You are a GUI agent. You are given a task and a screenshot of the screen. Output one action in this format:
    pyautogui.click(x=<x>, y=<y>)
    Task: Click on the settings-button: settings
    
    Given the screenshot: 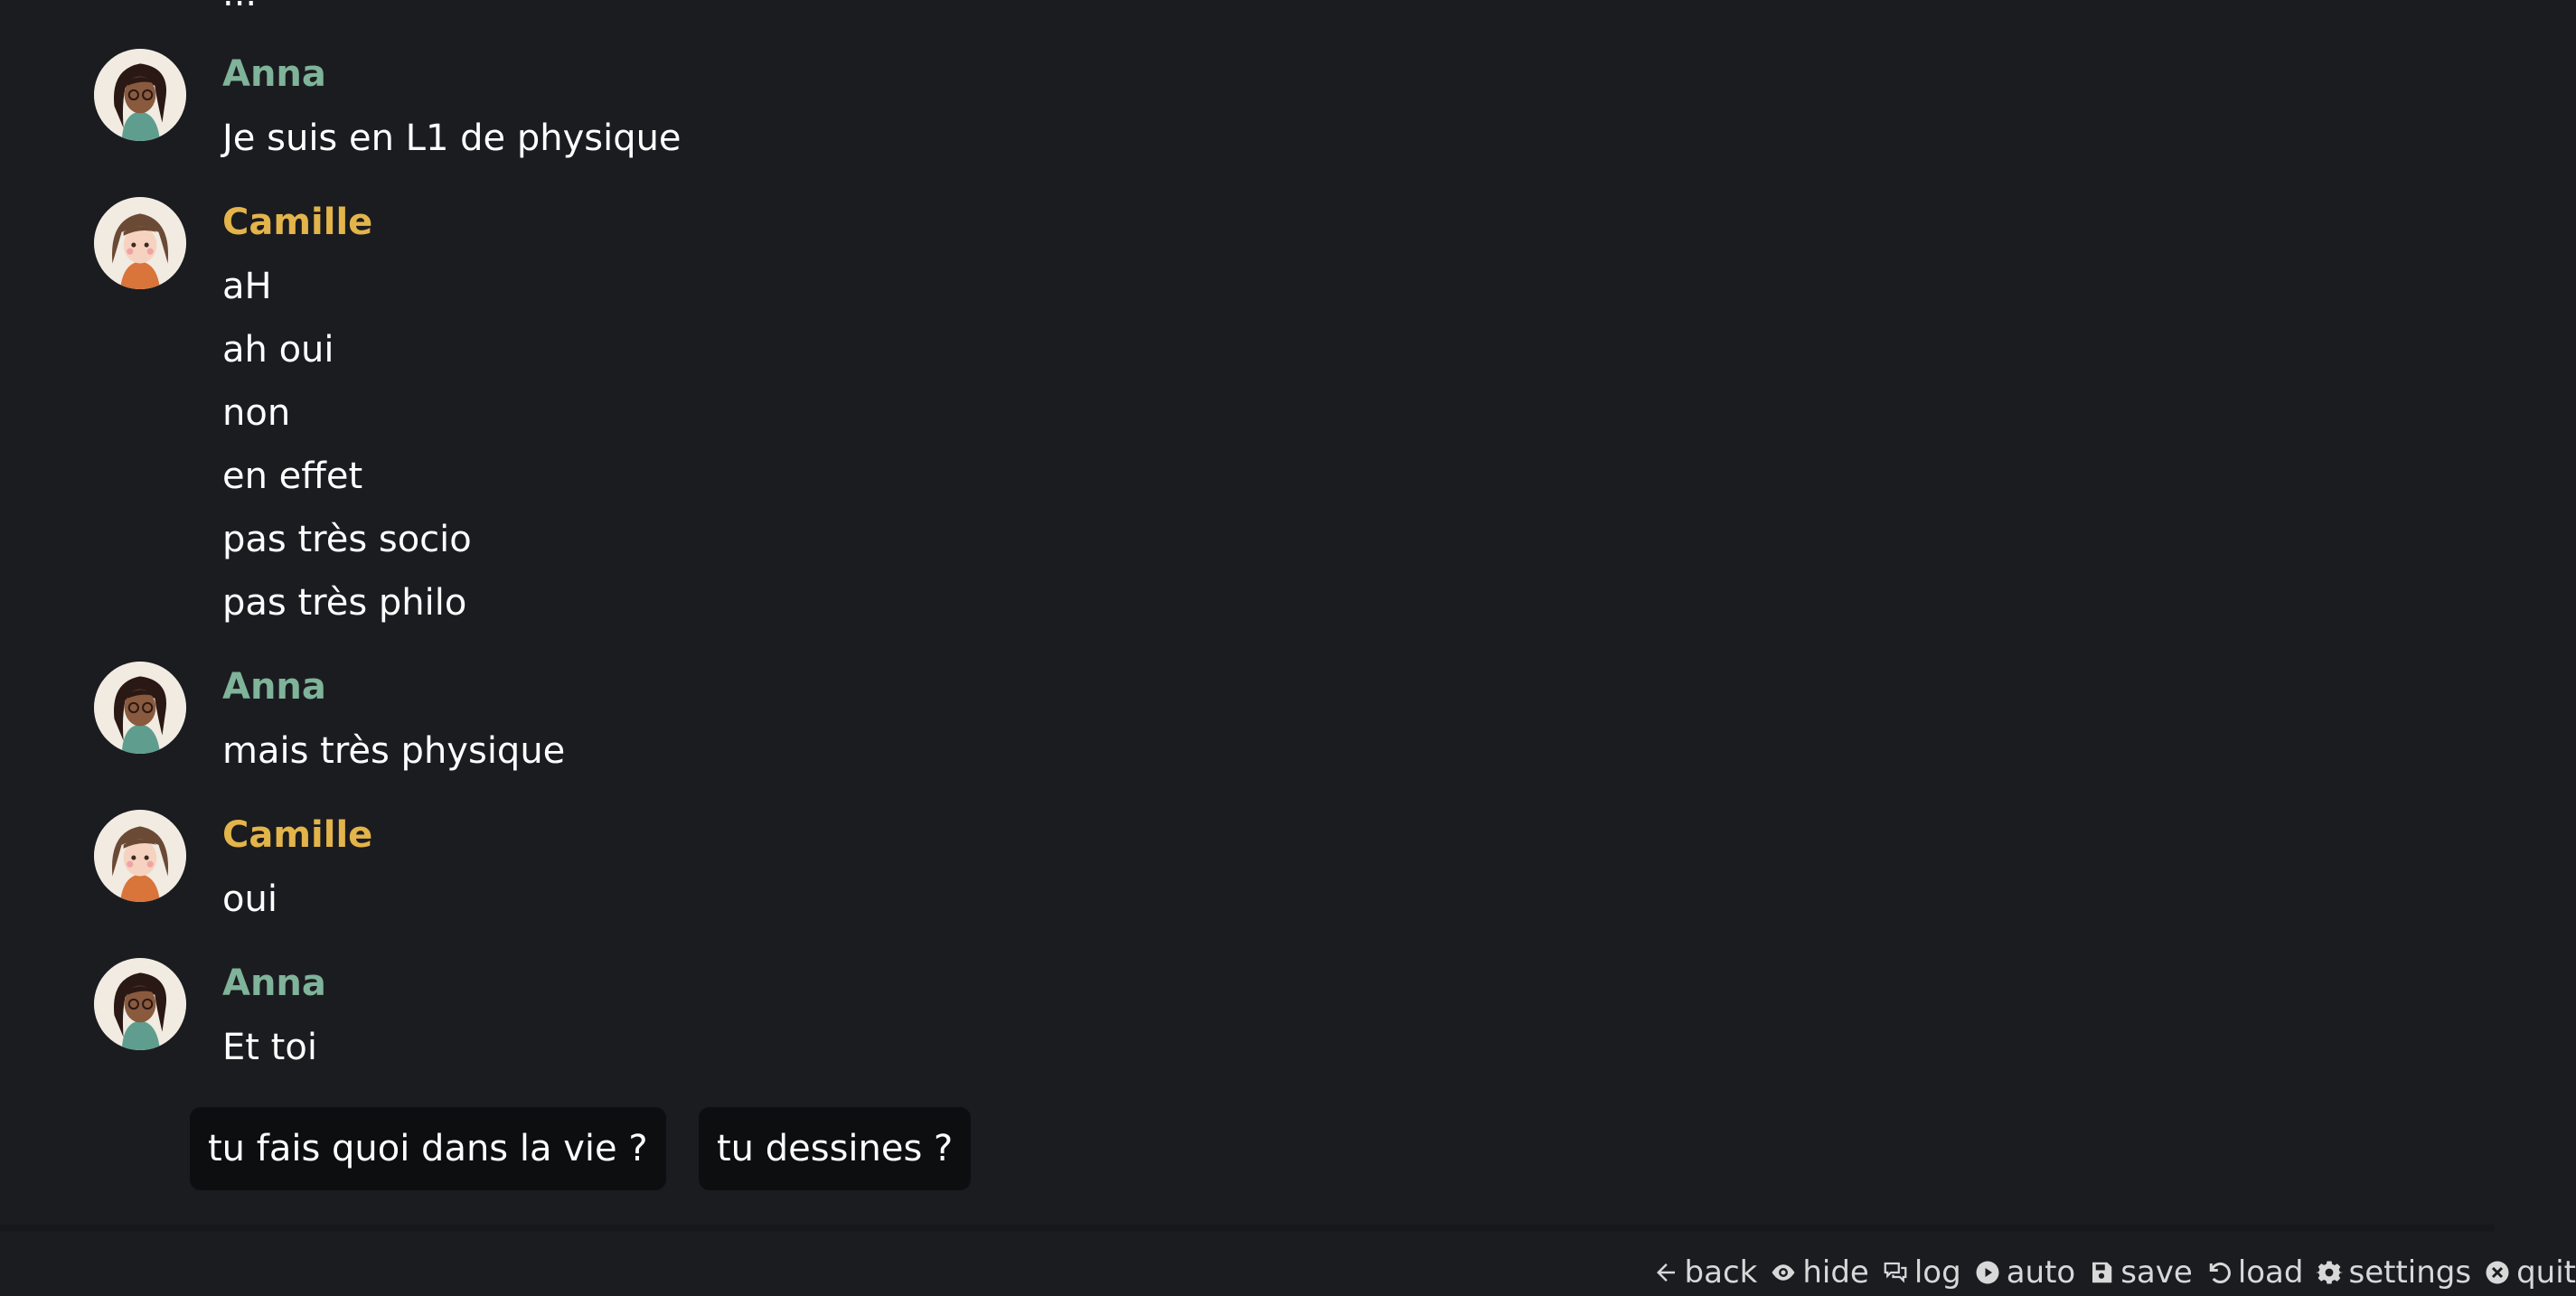 What is the action you would take?
    pyautogui.click(x=2393, y=1272)
    